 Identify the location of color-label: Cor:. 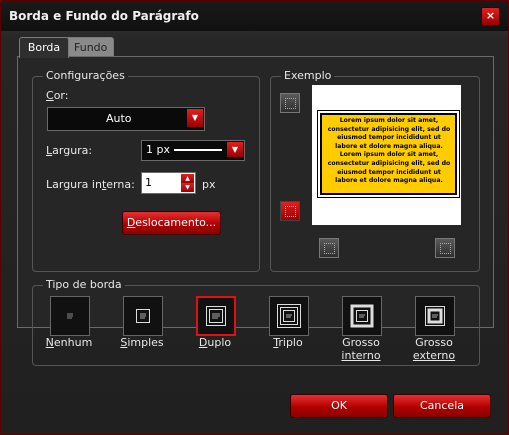
(57, 95).